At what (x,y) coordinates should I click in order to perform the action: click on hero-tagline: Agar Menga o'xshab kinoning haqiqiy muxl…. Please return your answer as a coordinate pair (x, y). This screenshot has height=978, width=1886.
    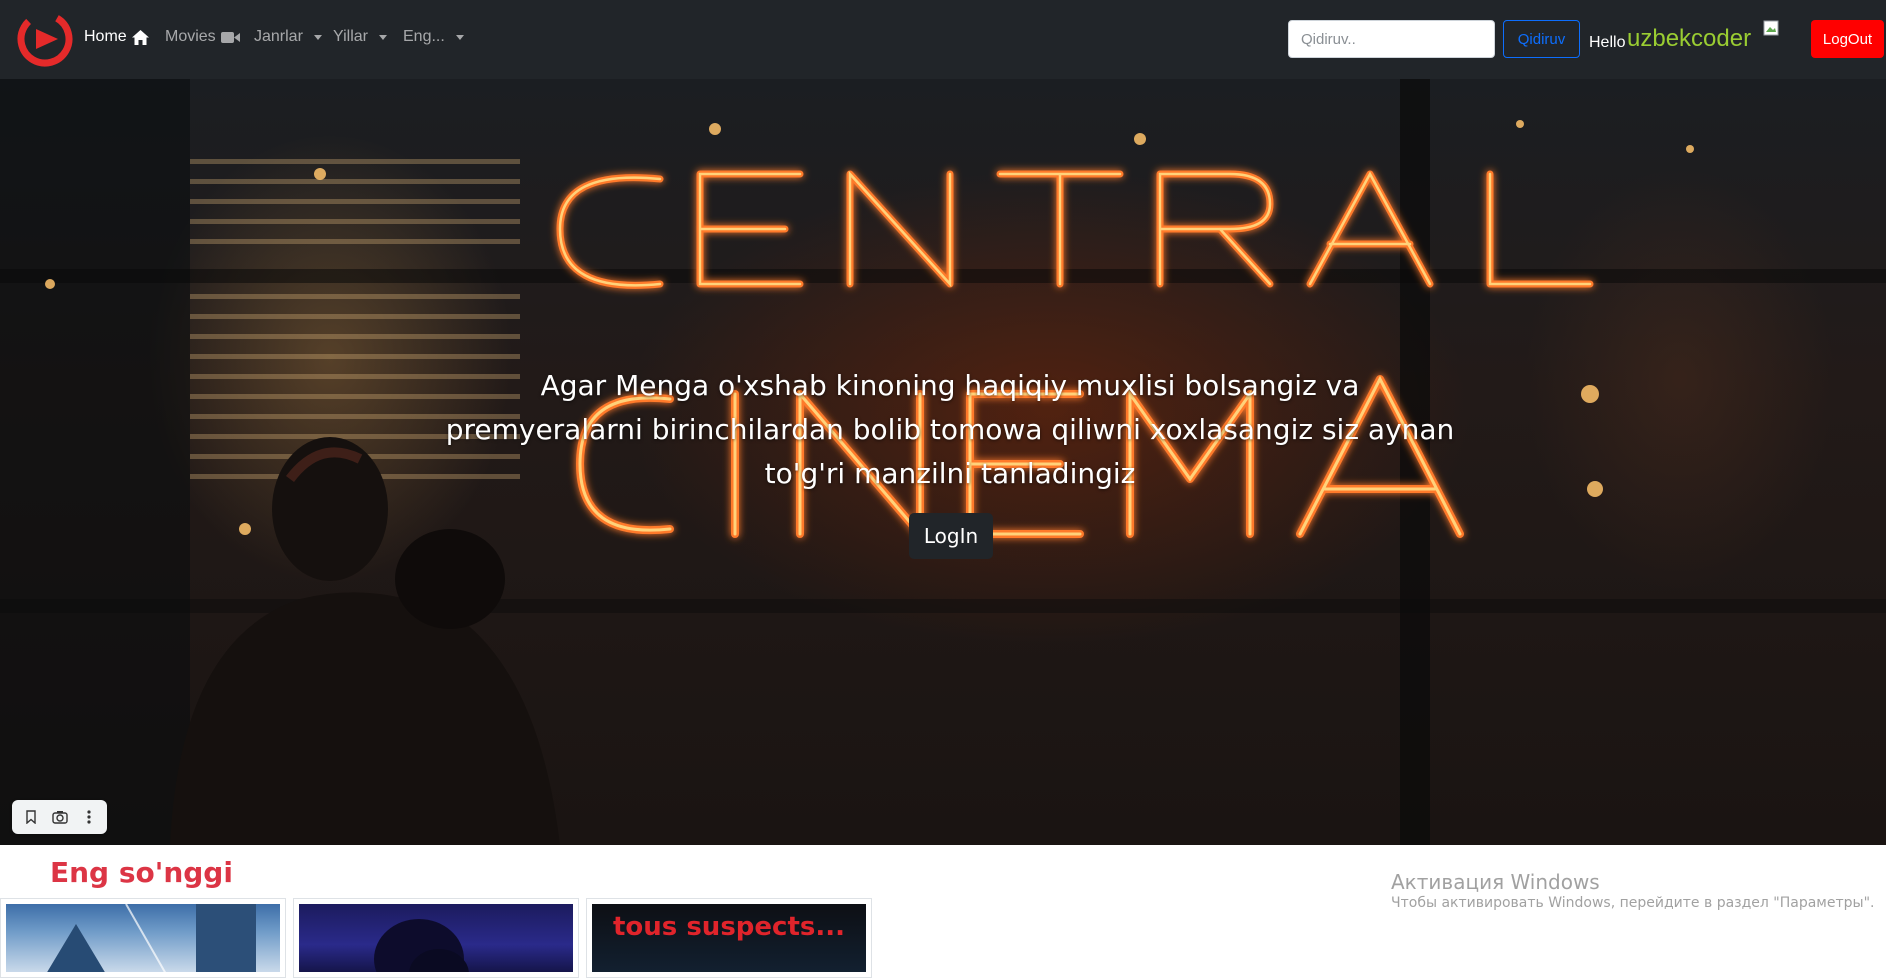
    Looking at the image, I should click on (950, 429).